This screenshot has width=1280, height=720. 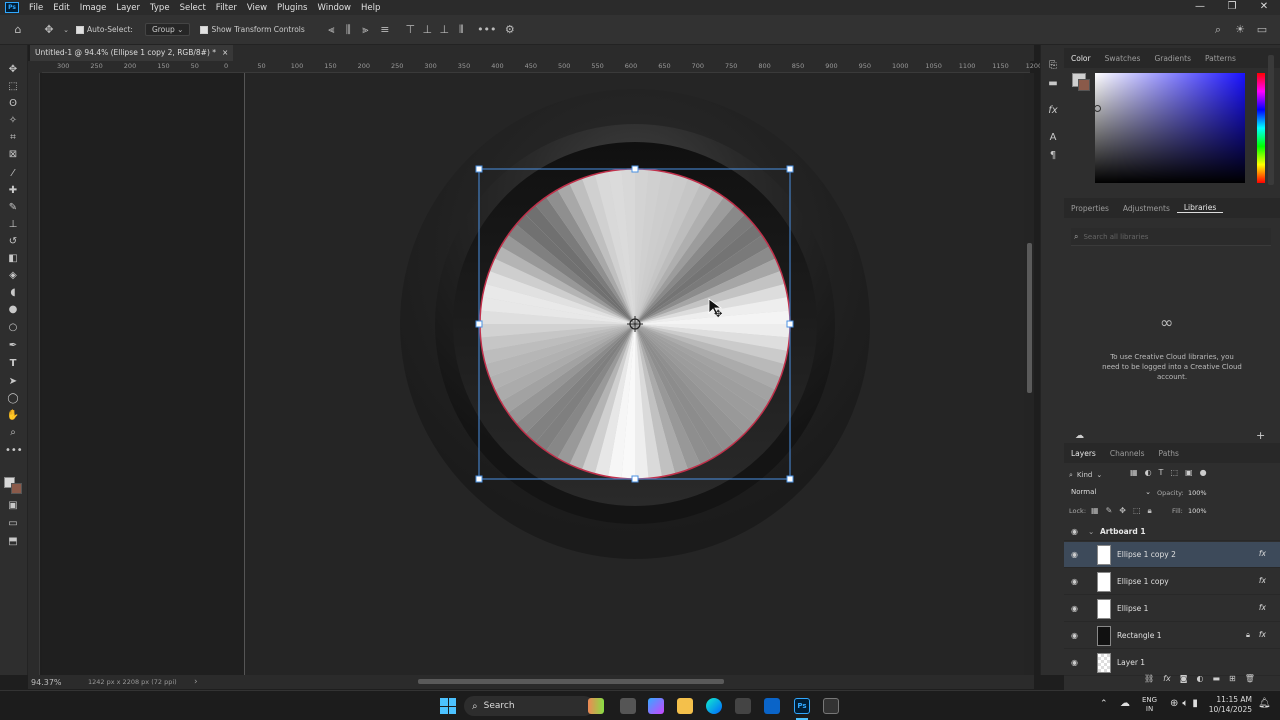 What do you see at coordinates (772, 706) in the screenshot?
I see `outlook-icon` at bounding box center [772, 706].